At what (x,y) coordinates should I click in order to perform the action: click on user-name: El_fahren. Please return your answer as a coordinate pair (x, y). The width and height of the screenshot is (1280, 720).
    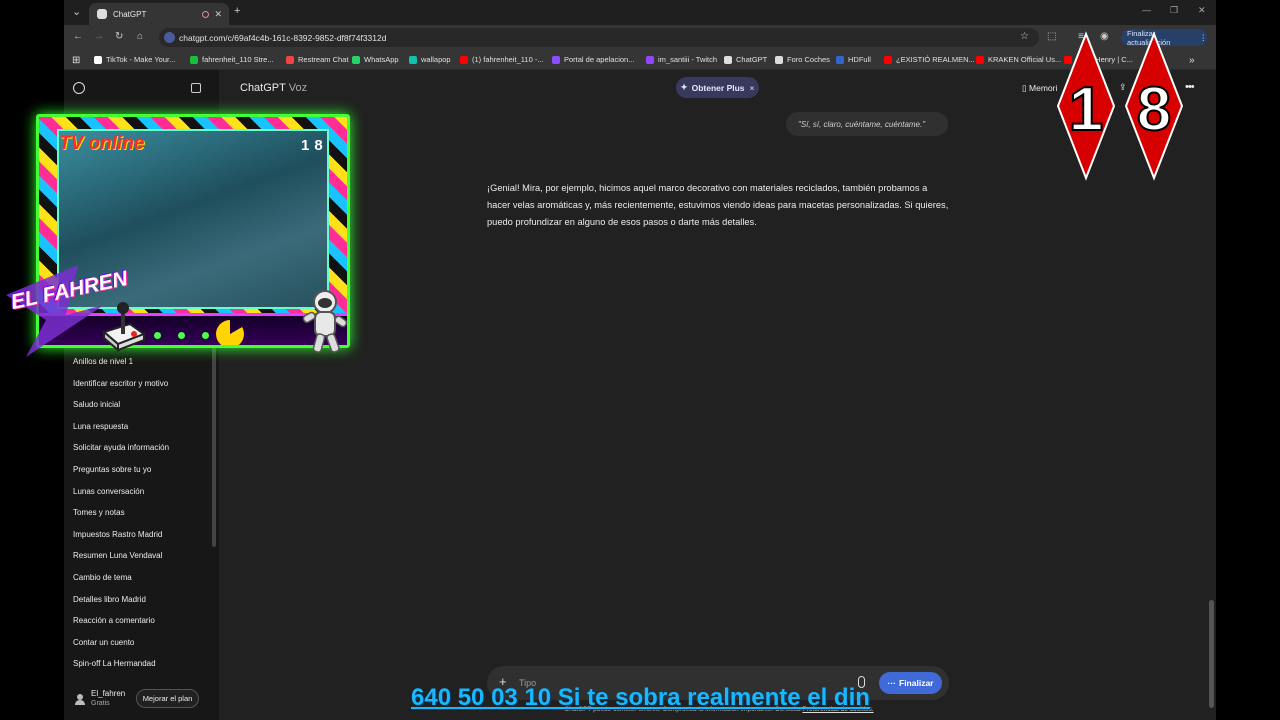
    Looking at the image, I should click on (108, 693).